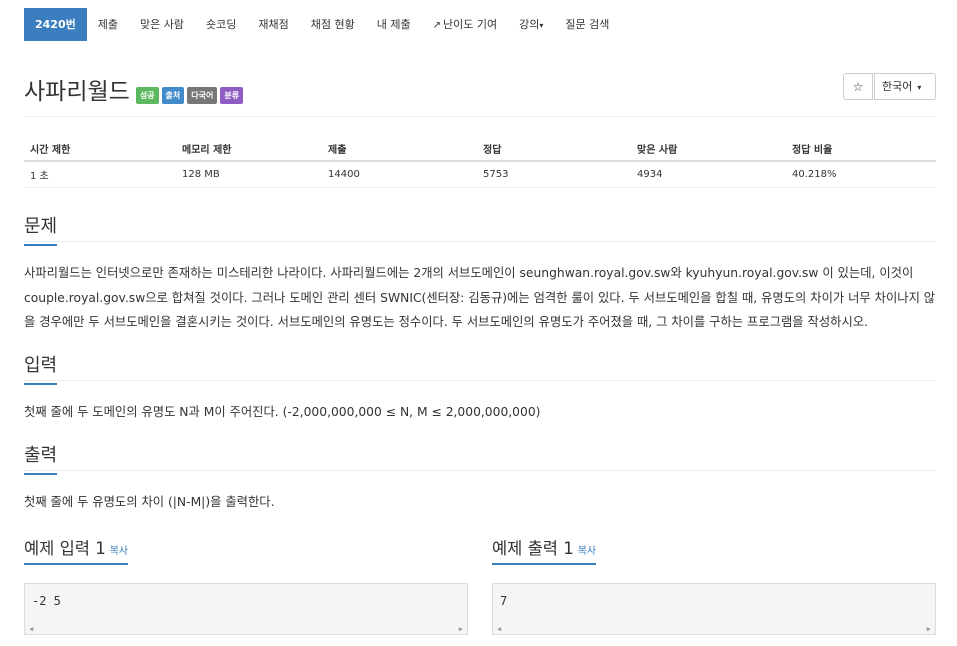 Image resolution: width=957 pixels, height=646 pixels. I want to click on header-time-limit: 시간 제한, so click(100, 149).